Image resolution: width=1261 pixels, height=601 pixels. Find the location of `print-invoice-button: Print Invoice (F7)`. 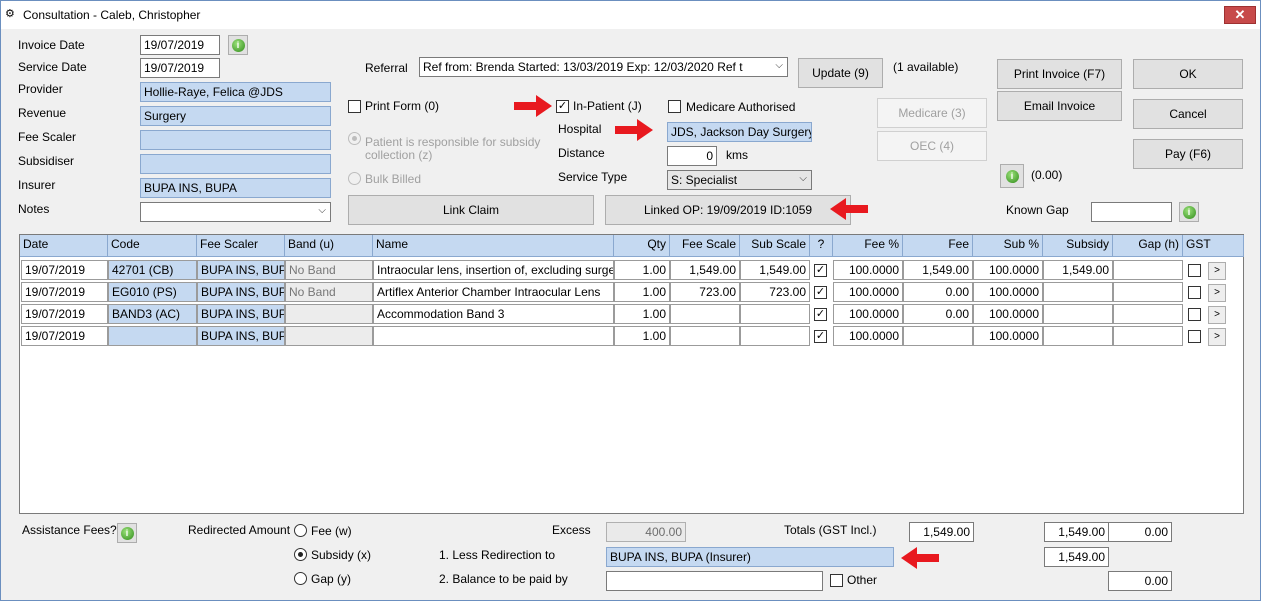

print-invoice-button: Print Invoice (F7) is located at coordinates (1059, 74).